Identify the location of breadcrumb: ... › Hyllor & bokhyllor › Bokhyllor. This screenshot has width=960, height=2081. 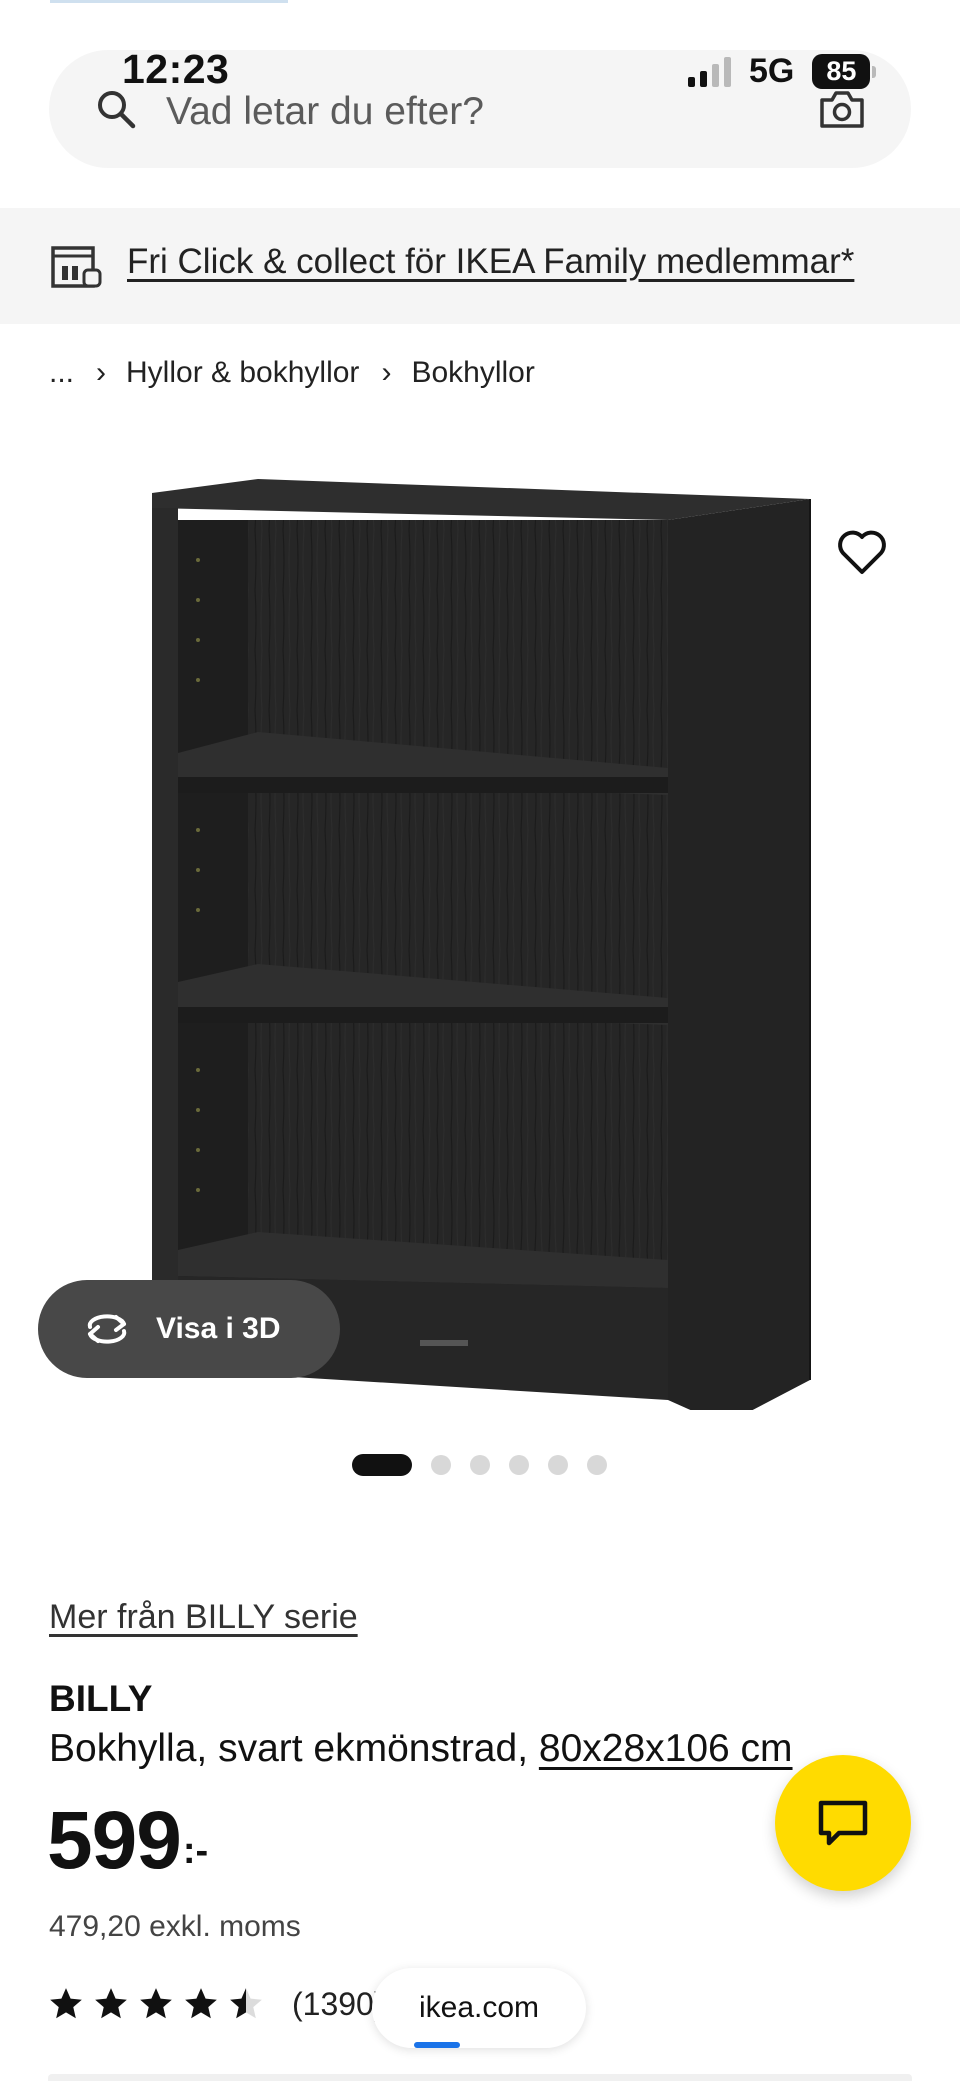
(292, 373).